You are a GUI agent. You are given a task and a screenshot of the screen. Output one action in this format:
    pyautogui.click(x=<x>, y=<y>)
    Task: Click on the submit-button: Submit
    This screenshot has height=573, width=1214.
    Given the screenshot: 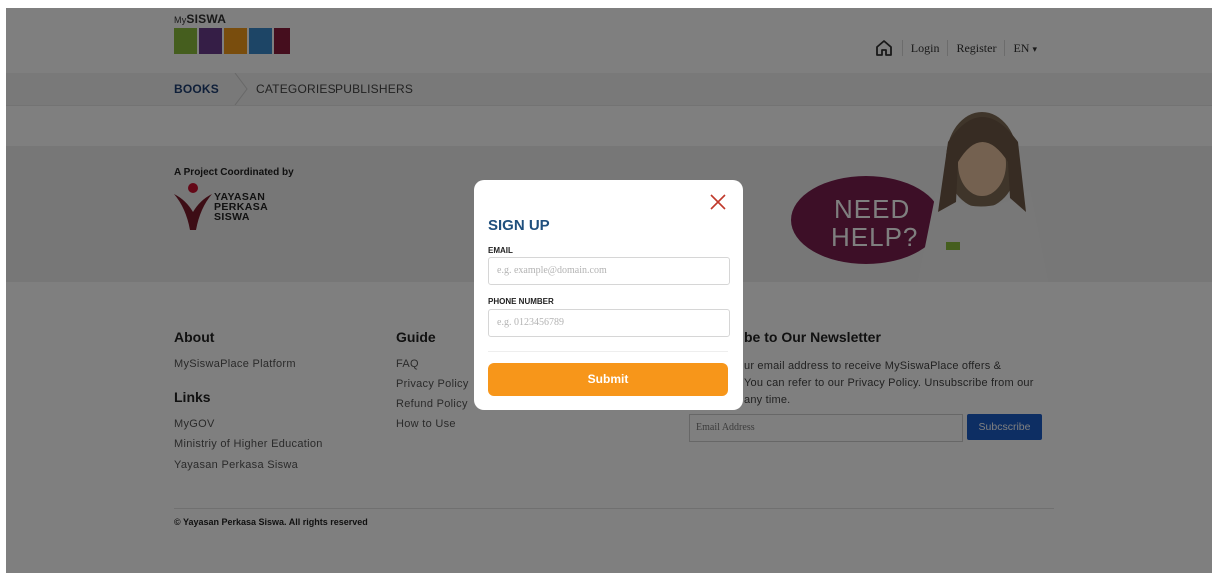 What is the action you would take?
    pyautogui.click(x=608, y=379)
    